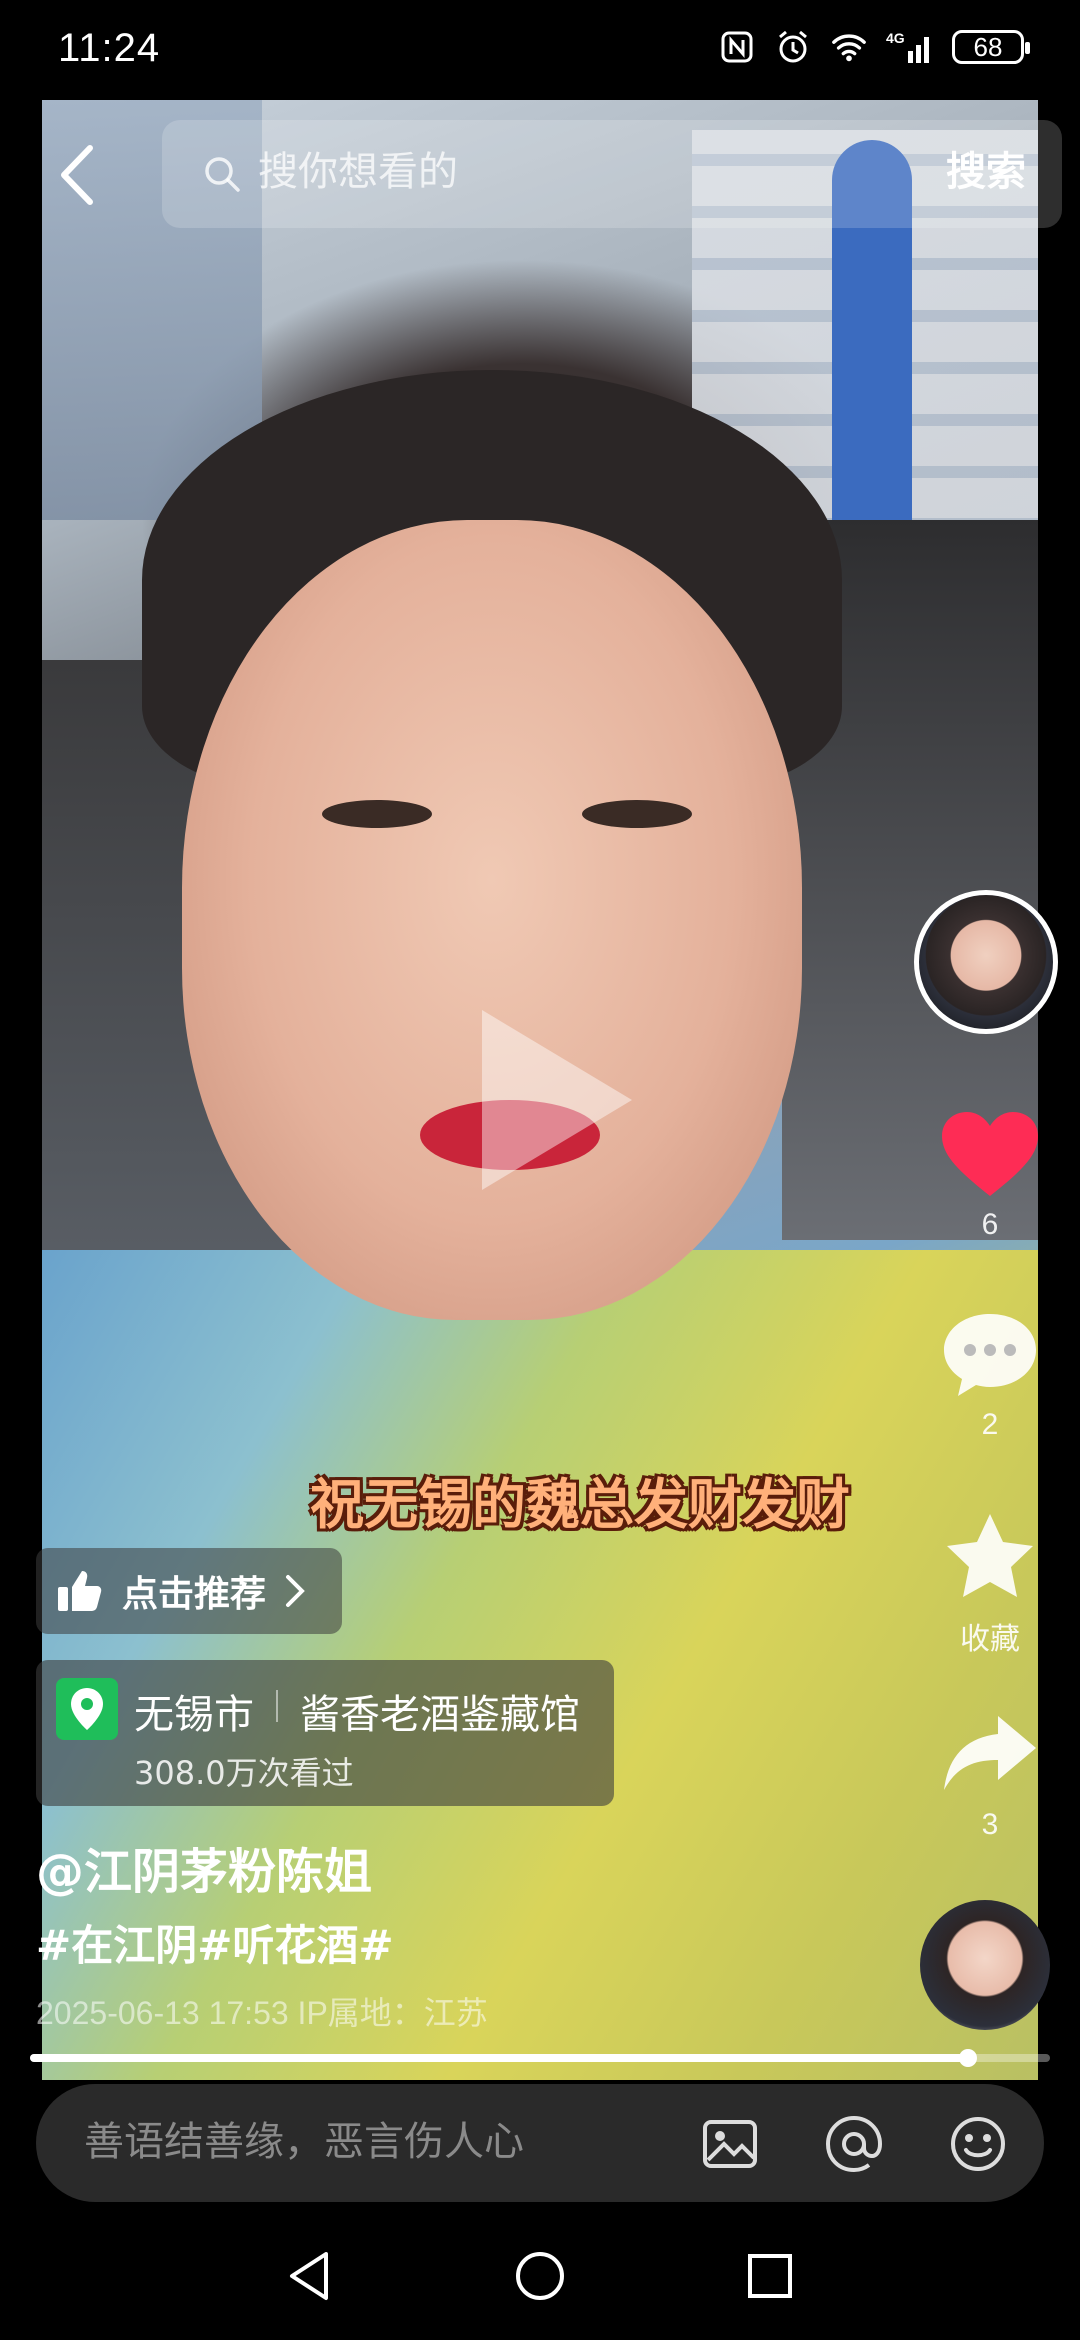  Describe the element at coordinates (540, 50) in the screenshot. I see `status-bar: 11:24 4G 68` at that location.